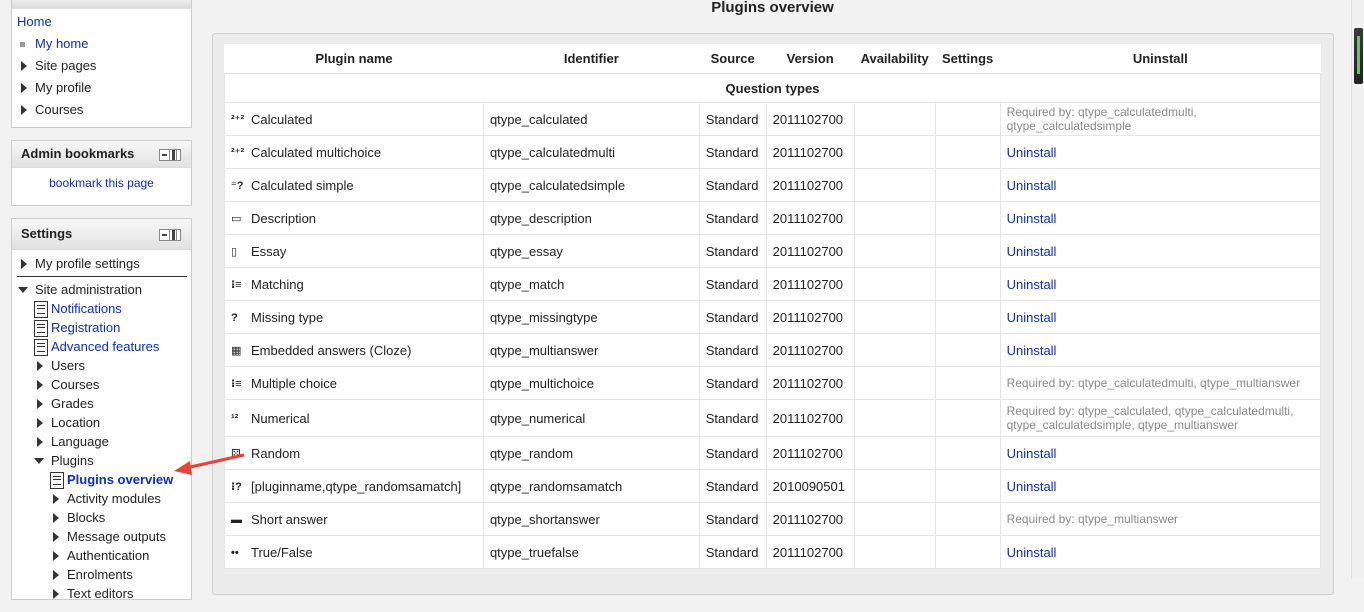  Describe the element at coordinates (101, 183) in the screenshot. I see `bookmark-this-page-link: bookmark this page` at that location.